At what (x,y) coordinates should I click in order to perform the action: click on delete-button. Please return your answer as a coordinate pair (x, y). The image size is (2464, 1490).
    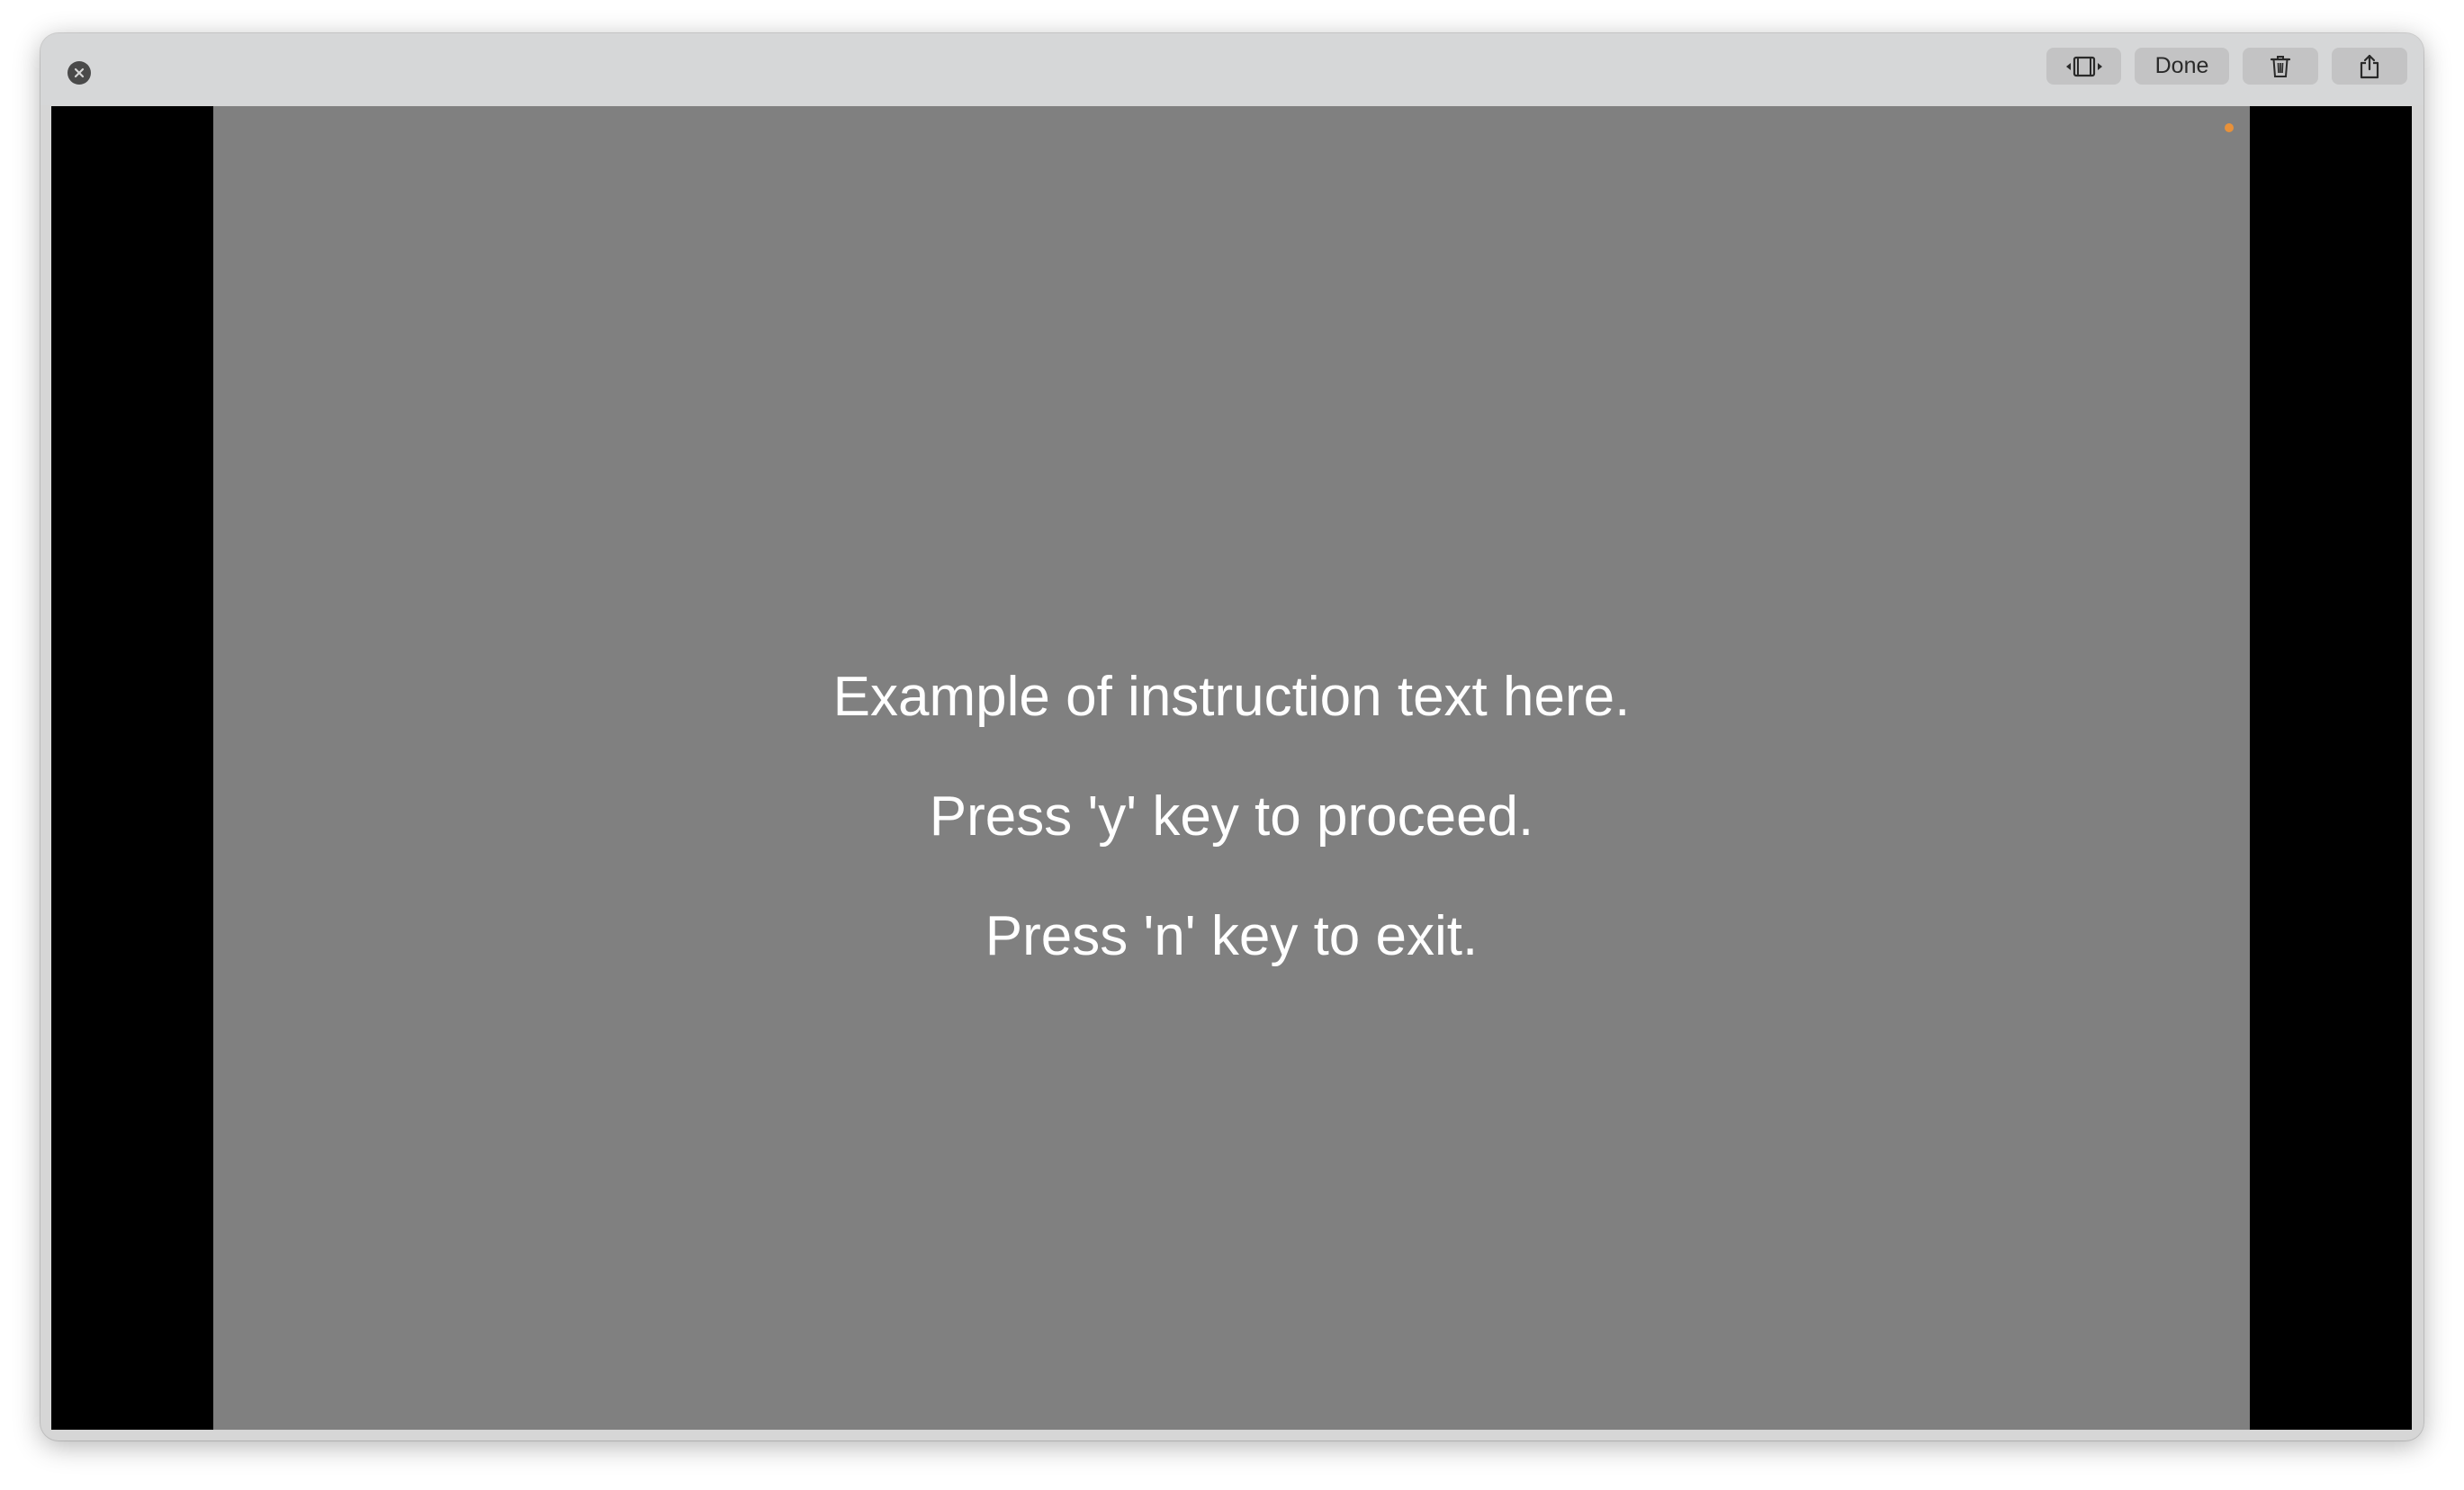
    Looking at the image, I should click on (2281, 66).